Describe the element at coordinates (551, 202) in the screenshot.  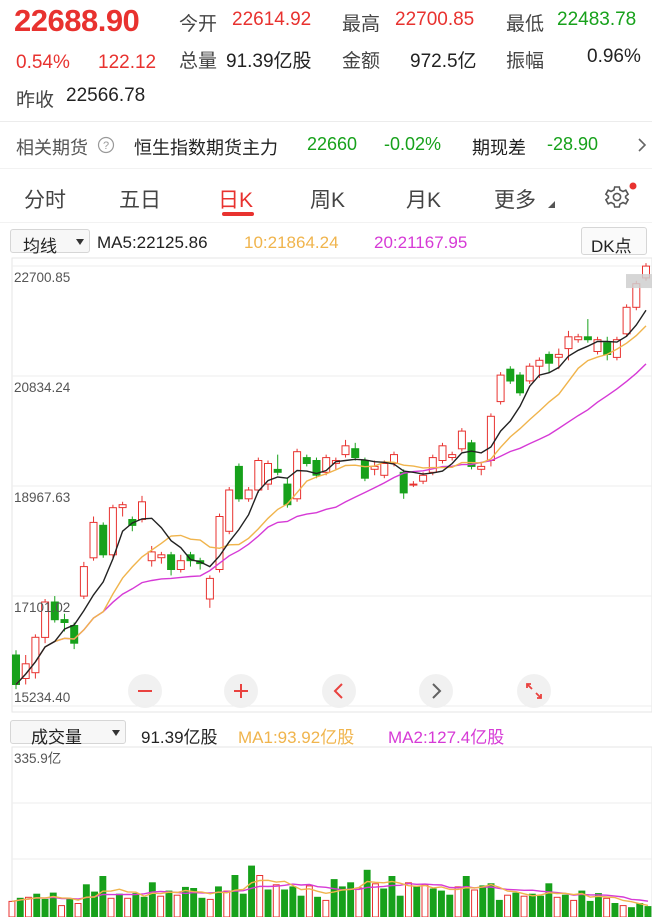
I see `caret-down-icon` at that location.